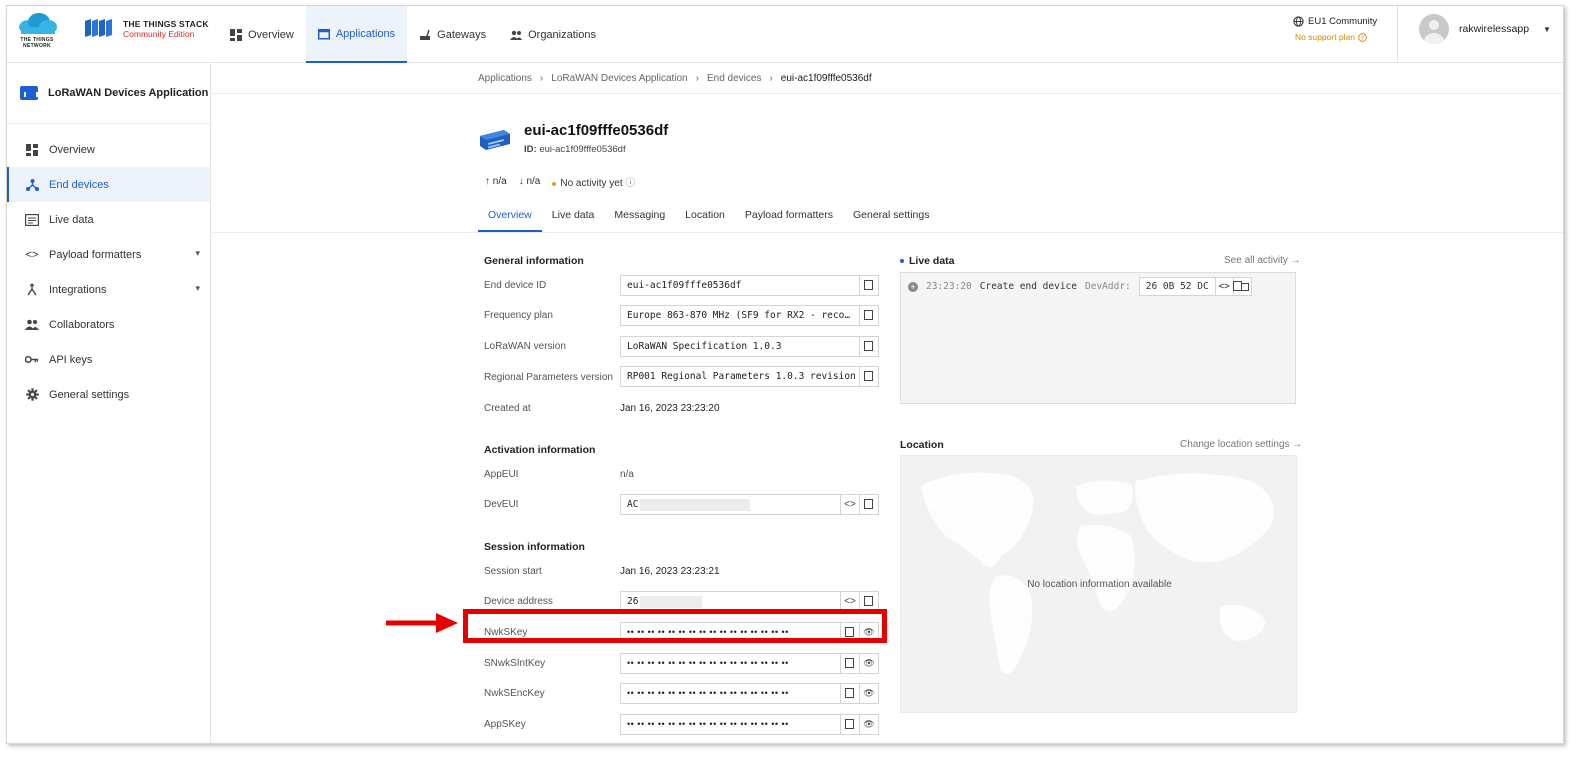  I want to click on window-icon, so click(323, 33).